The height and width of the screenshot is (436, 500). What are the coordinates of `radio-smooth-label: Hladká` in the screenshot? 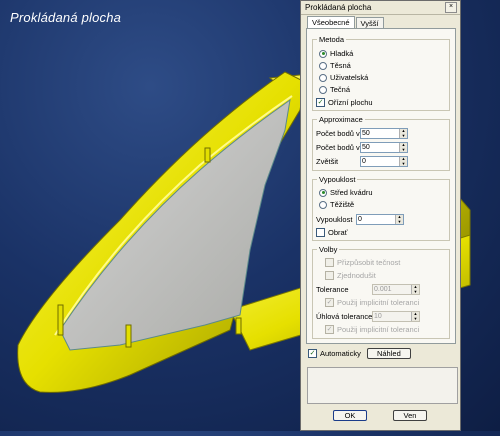 It's located at (342, 53).